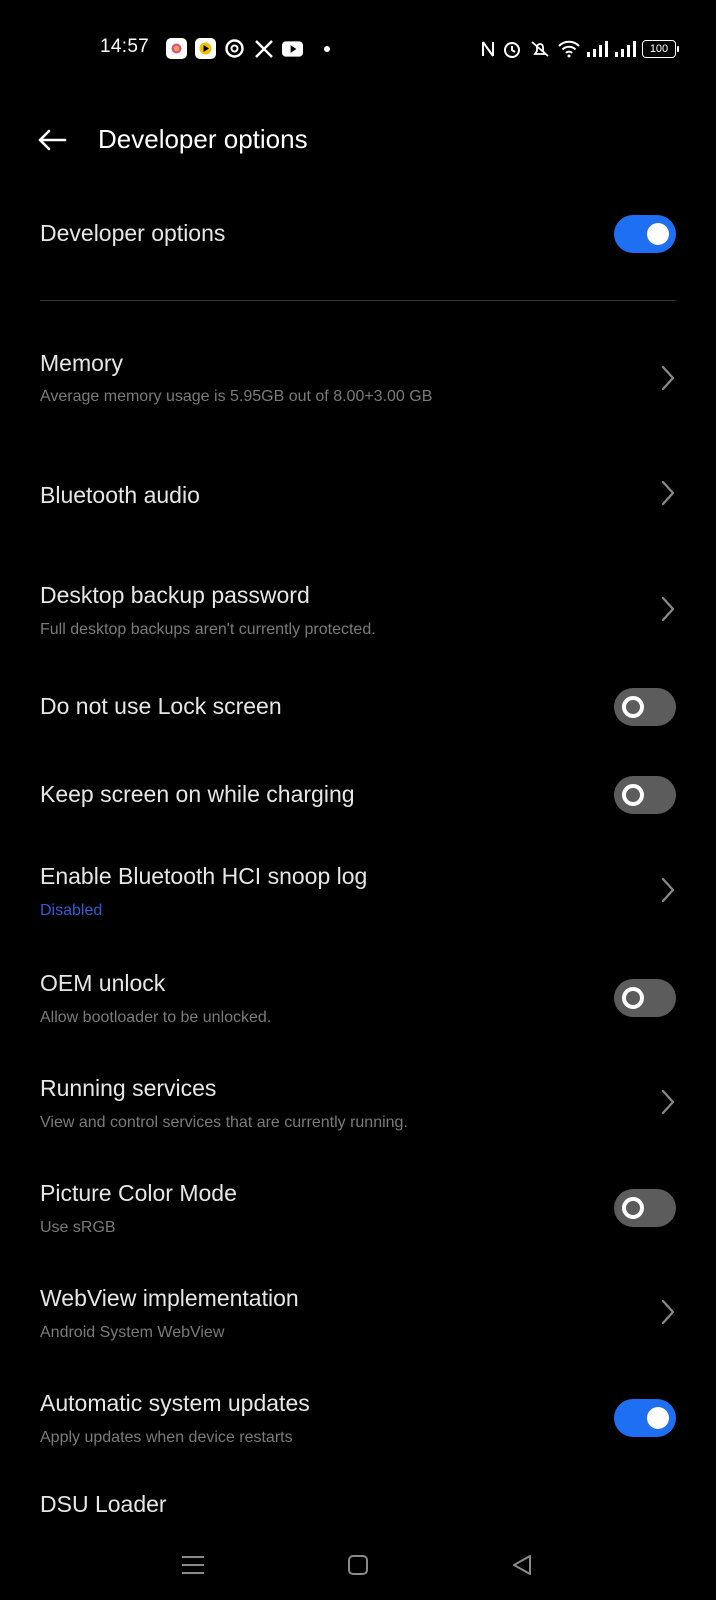 The height and width of the screenshot is (1600, 716). Describe the element at coordinates (103, 983) in the screenshot. I see `setting-title: OEM unlock` at that location.